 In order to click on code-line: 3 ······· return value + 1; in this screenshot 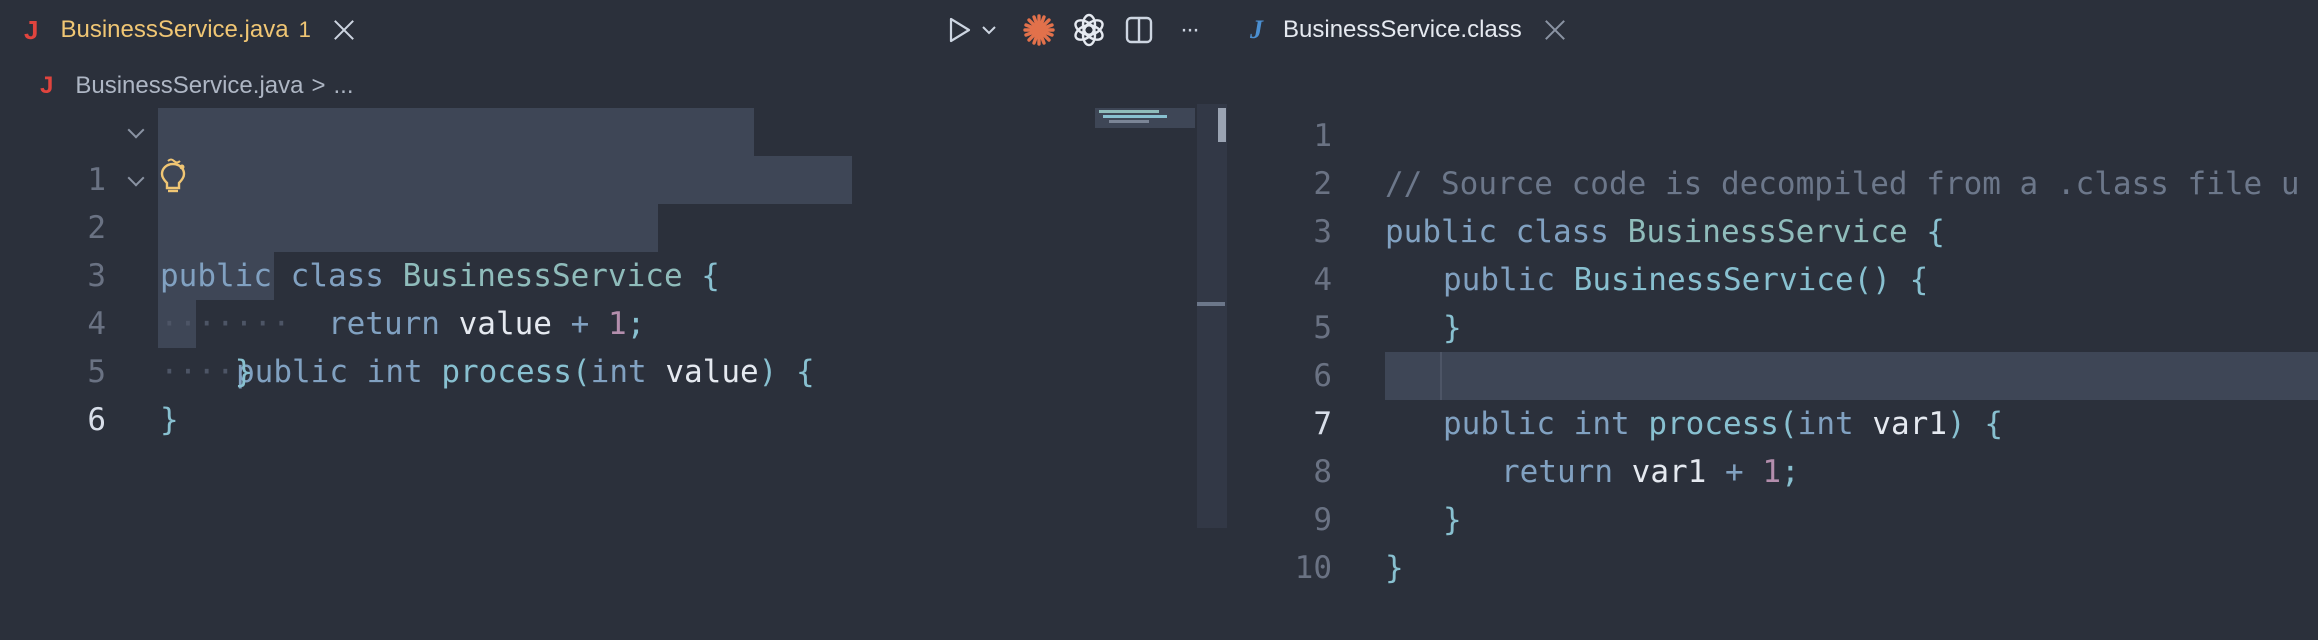, I will do `click(322, 273)`.